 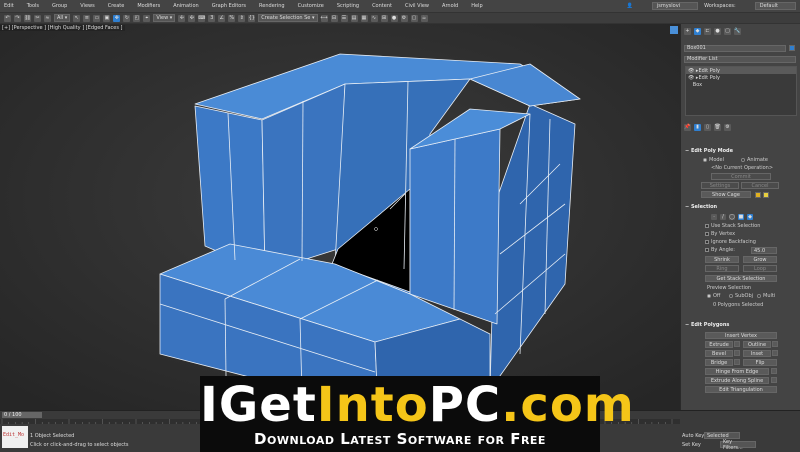 I want to click on stack-item: Box, so click(x=741, y=84).